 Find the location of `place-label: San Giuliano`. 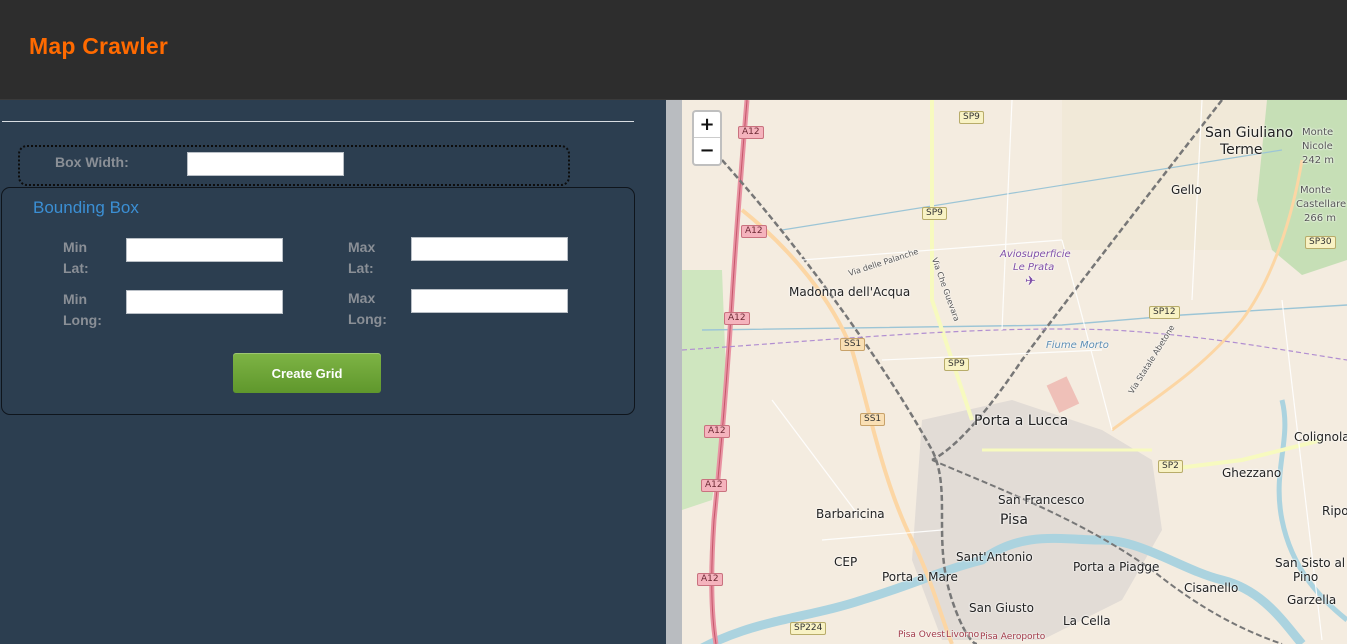

place-label: San Giuliano is located at coordinates (1249, 133).